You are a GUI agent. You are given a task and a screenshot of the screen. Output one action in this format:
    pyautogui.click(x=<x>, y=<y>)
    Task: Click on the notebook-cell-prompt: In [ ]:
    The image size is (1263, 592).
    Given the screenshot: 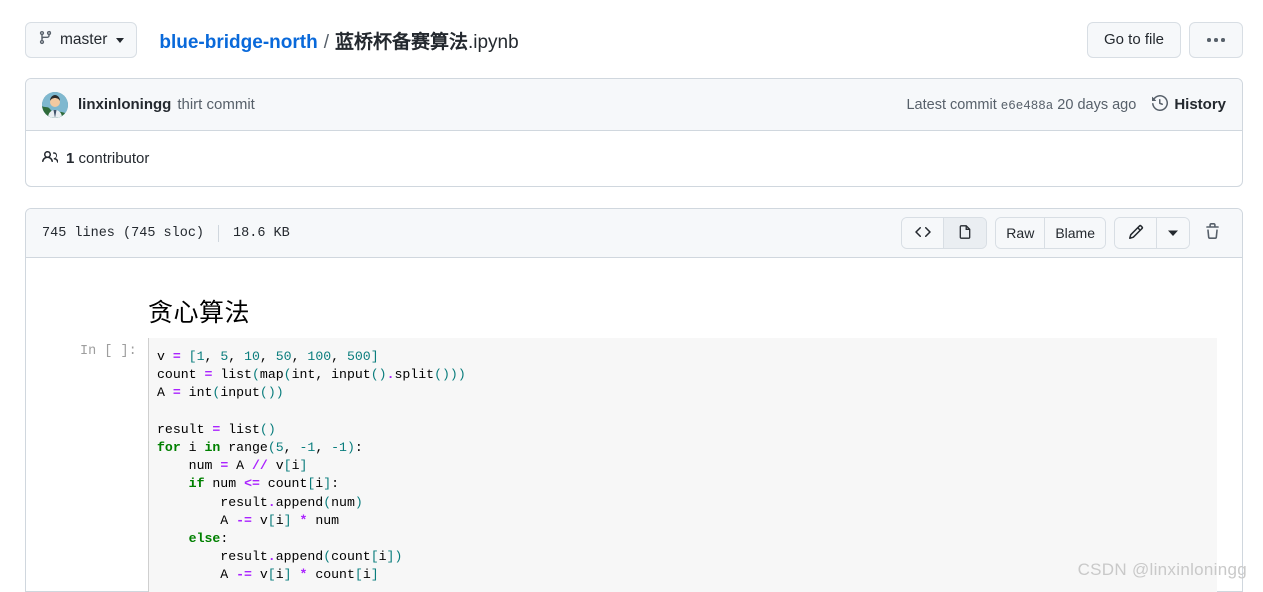 What is the action you would take?
    pyautogui.click(x=108, y=351)
    